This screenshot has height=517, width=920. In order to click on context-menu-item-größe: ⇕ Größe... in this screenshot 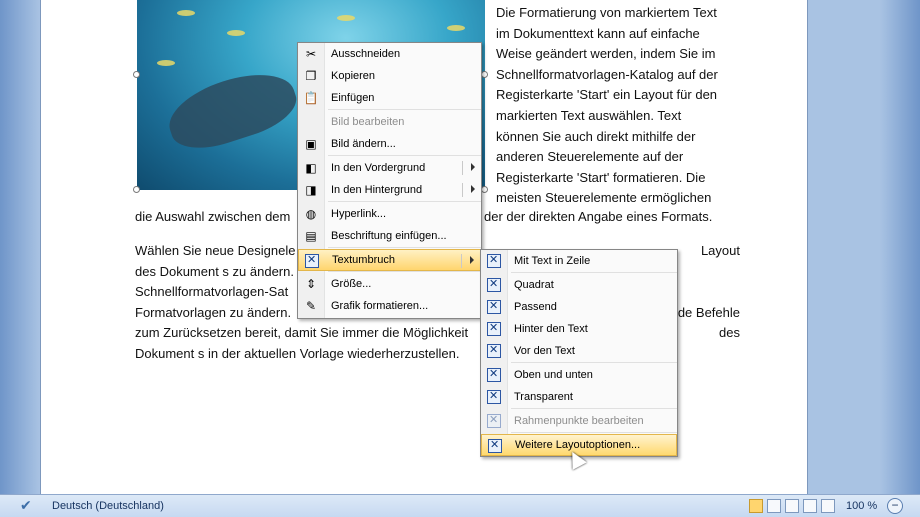, I will do `click(389, 284)`.